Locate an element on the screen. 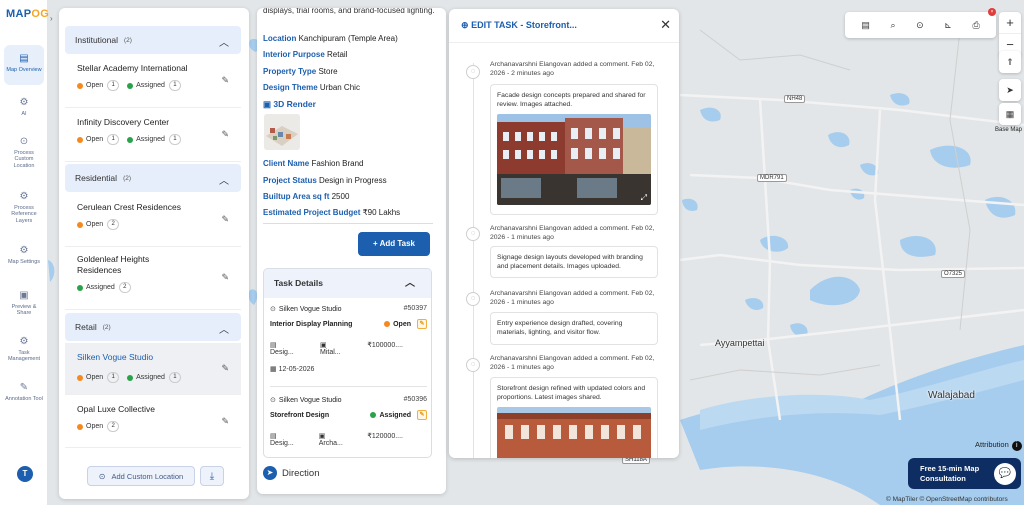  group-institutional: Institutional (2) ︿ is located at coordinates (153, 40).